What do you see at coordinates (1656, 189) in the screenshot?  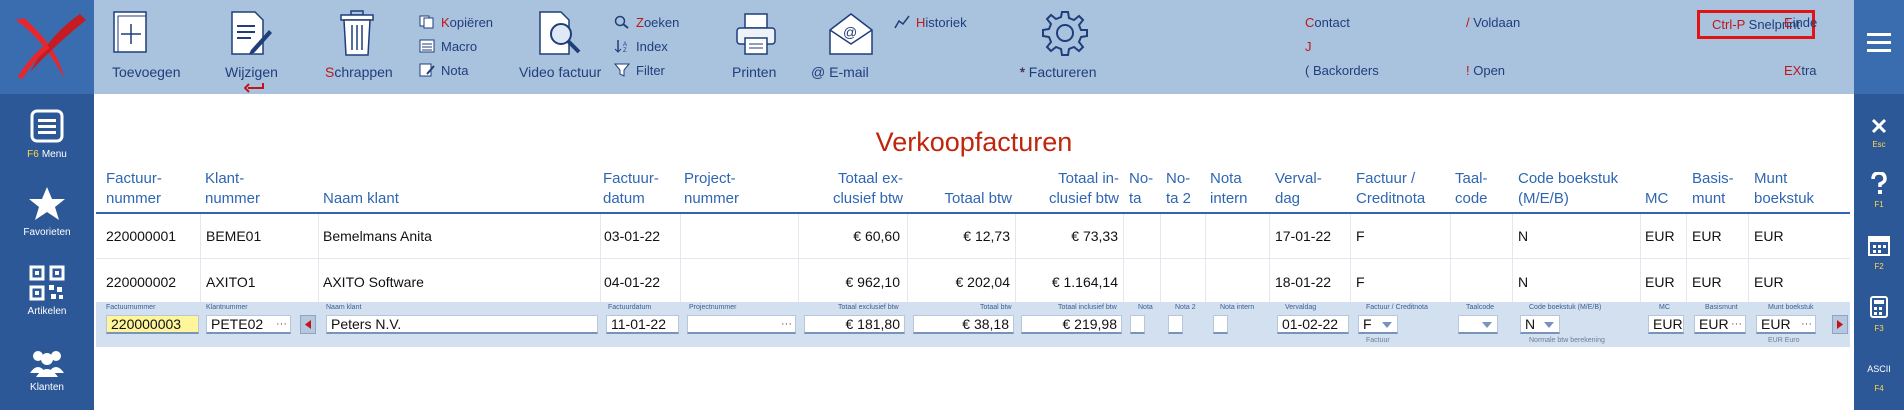 I see `header-mc: MC` at bounding box center [1656, 189].